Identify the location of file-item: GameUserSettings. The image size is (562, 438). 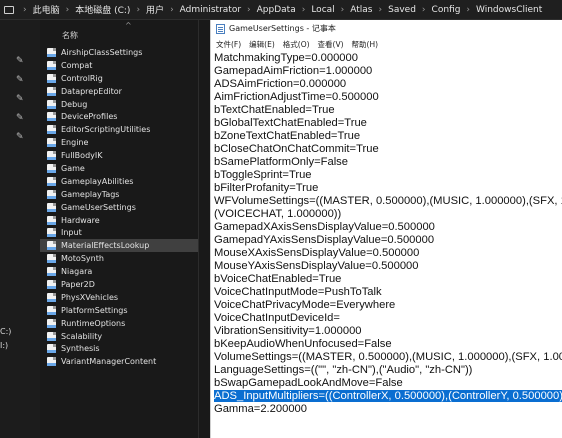
(119, 207).